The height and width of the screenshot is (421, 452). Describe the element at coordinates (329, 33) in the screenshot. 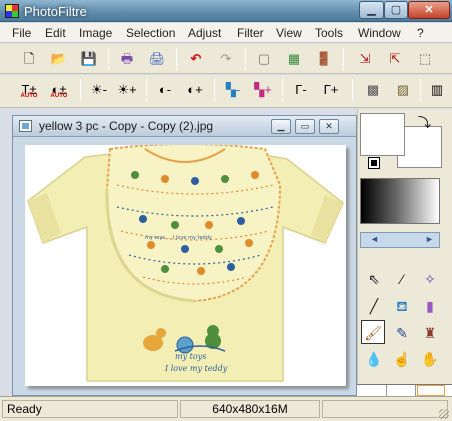

I see `menu-tools: Tools` at that location.